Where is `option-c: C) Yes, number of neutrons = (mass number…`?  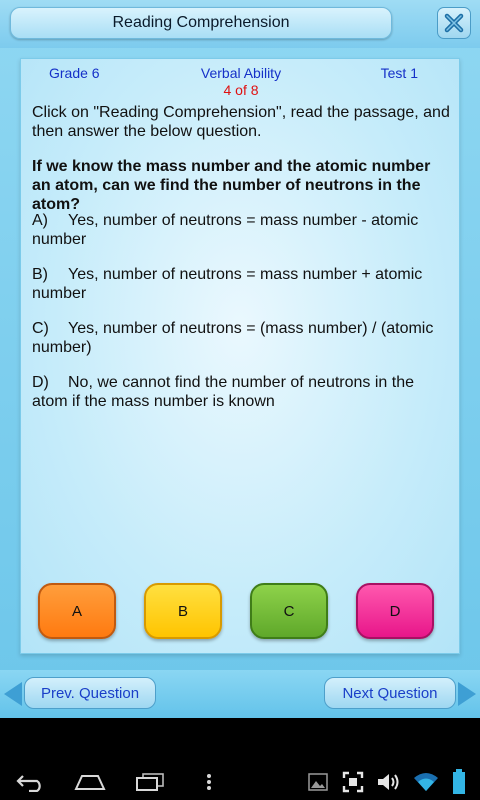 option-c: C) Yes, number of neutrons = (mass number… is located at coordinates (237, 338).